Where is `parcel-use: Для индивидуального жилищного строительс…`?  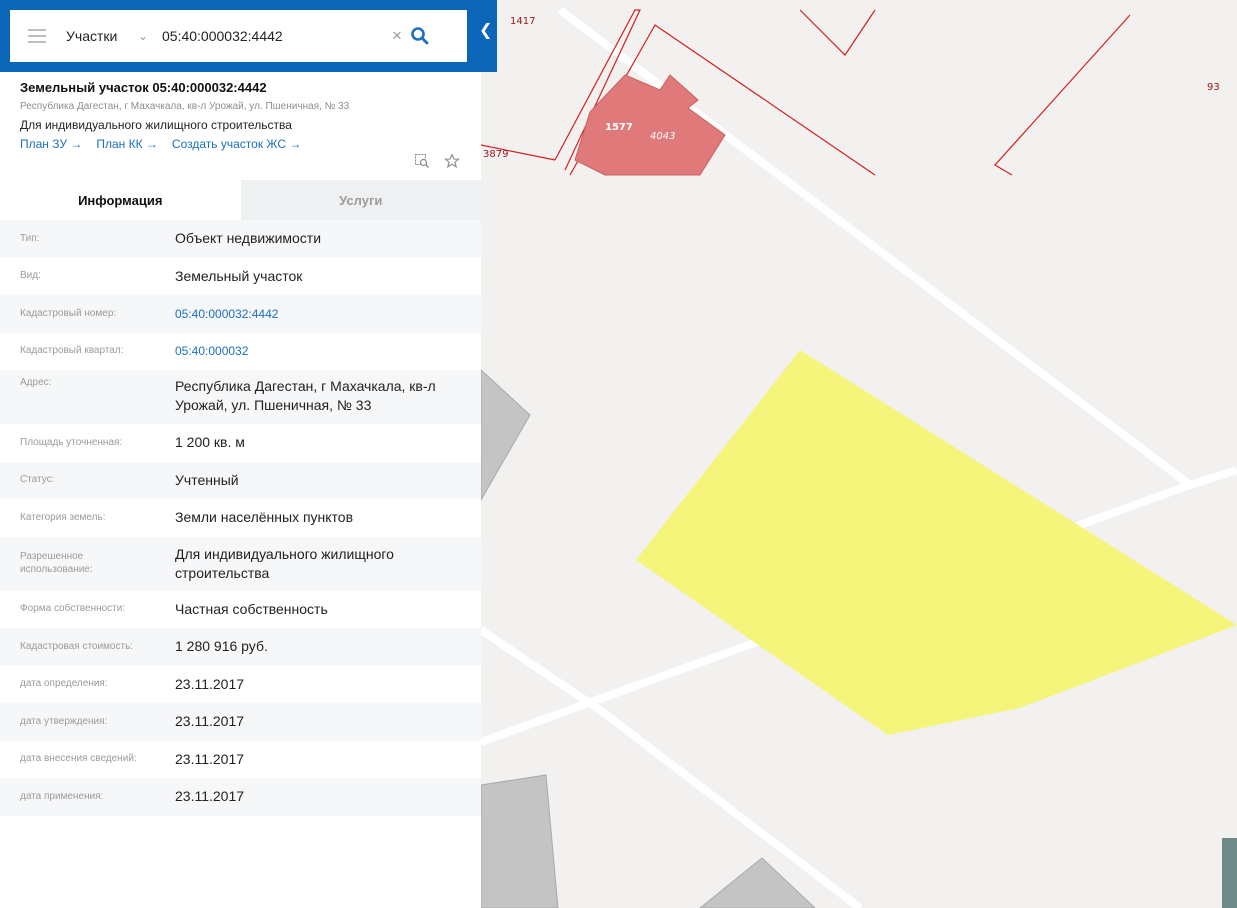
parcel-use: Для индивидуального жилищного строительс… is located at coordinates (156, 125).